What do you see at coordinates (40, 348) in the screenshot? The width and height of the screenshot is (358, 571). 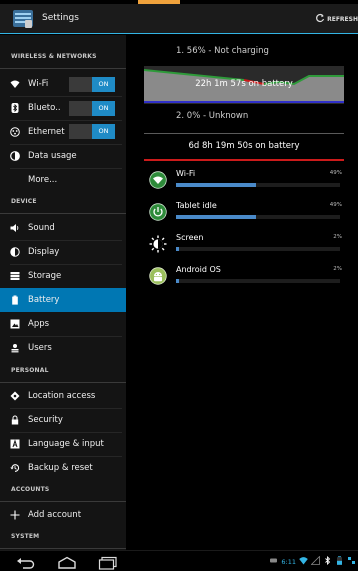 I see `sidebar-item-label: Users` at bounding box center [40, 348].